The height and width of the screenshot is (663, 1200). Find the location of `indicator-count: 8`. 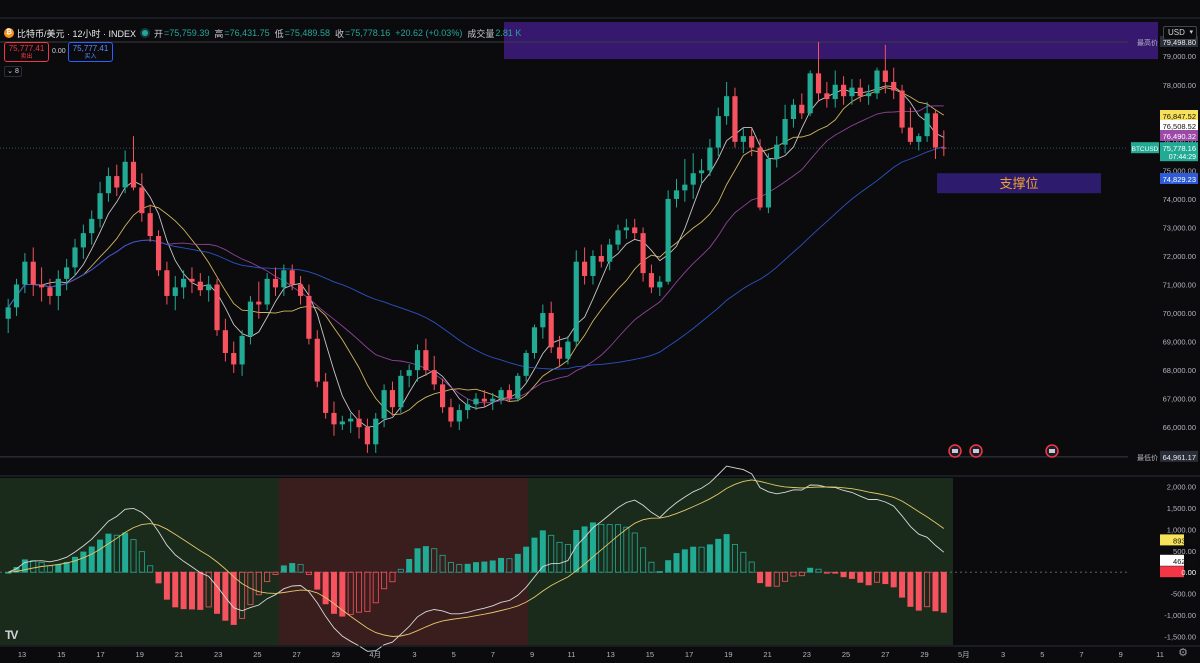

indicator-count: 8 is located at coordinates (16, 71).